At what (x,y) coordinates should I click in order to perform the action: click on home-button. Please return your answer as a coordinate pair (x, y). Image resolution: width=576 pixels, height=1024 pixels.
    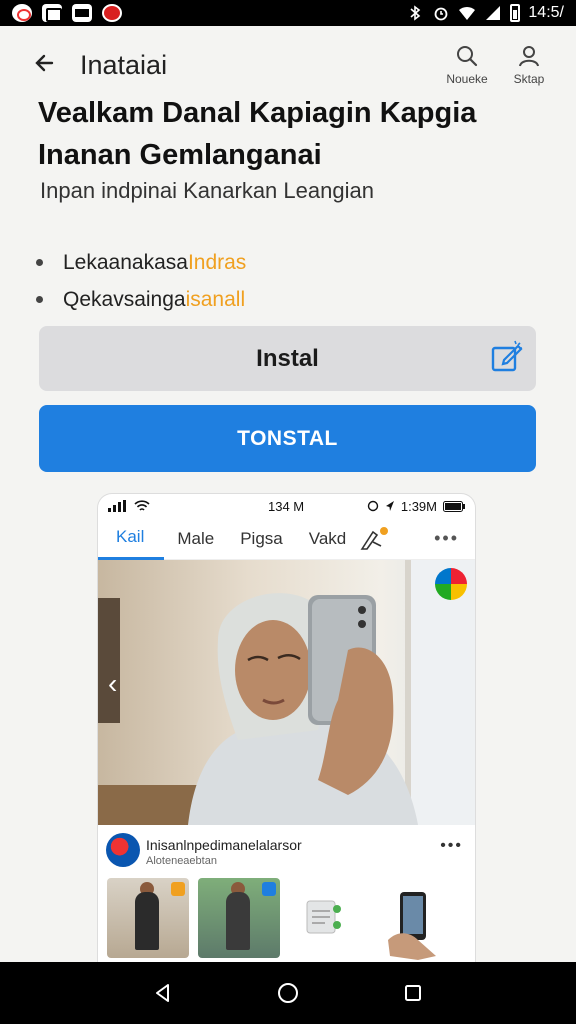
    Looking at the image, I should click on (288, 993).